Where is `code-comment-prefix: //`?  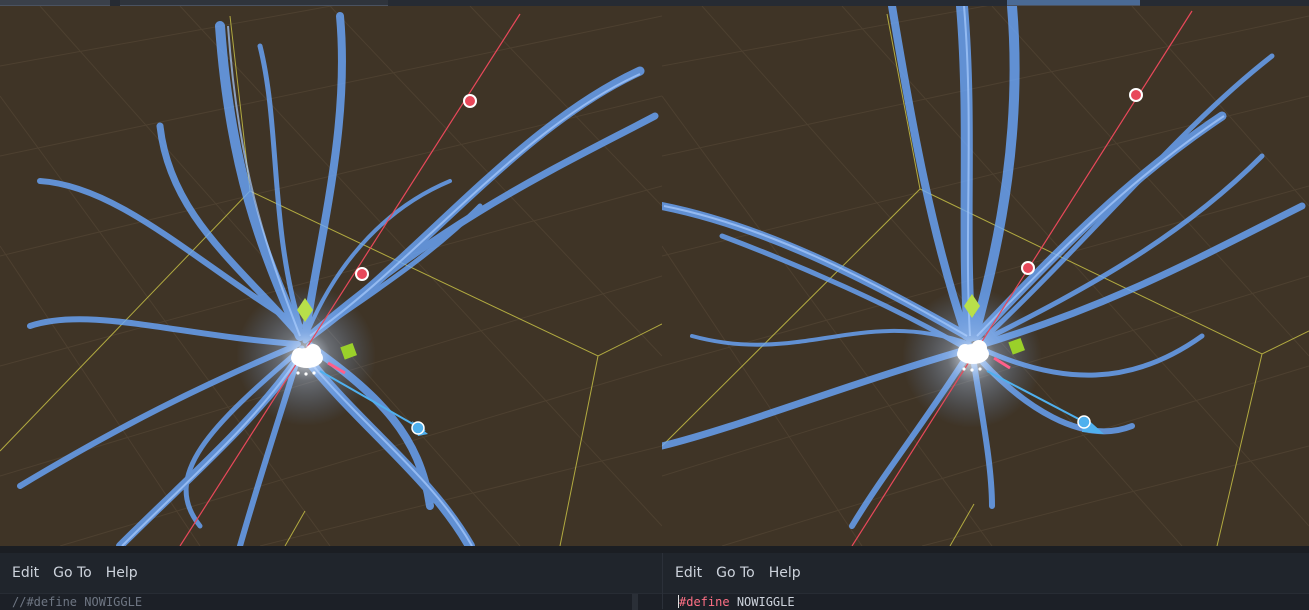
code-comment-prefix: // is located at coordinates (19, 602).